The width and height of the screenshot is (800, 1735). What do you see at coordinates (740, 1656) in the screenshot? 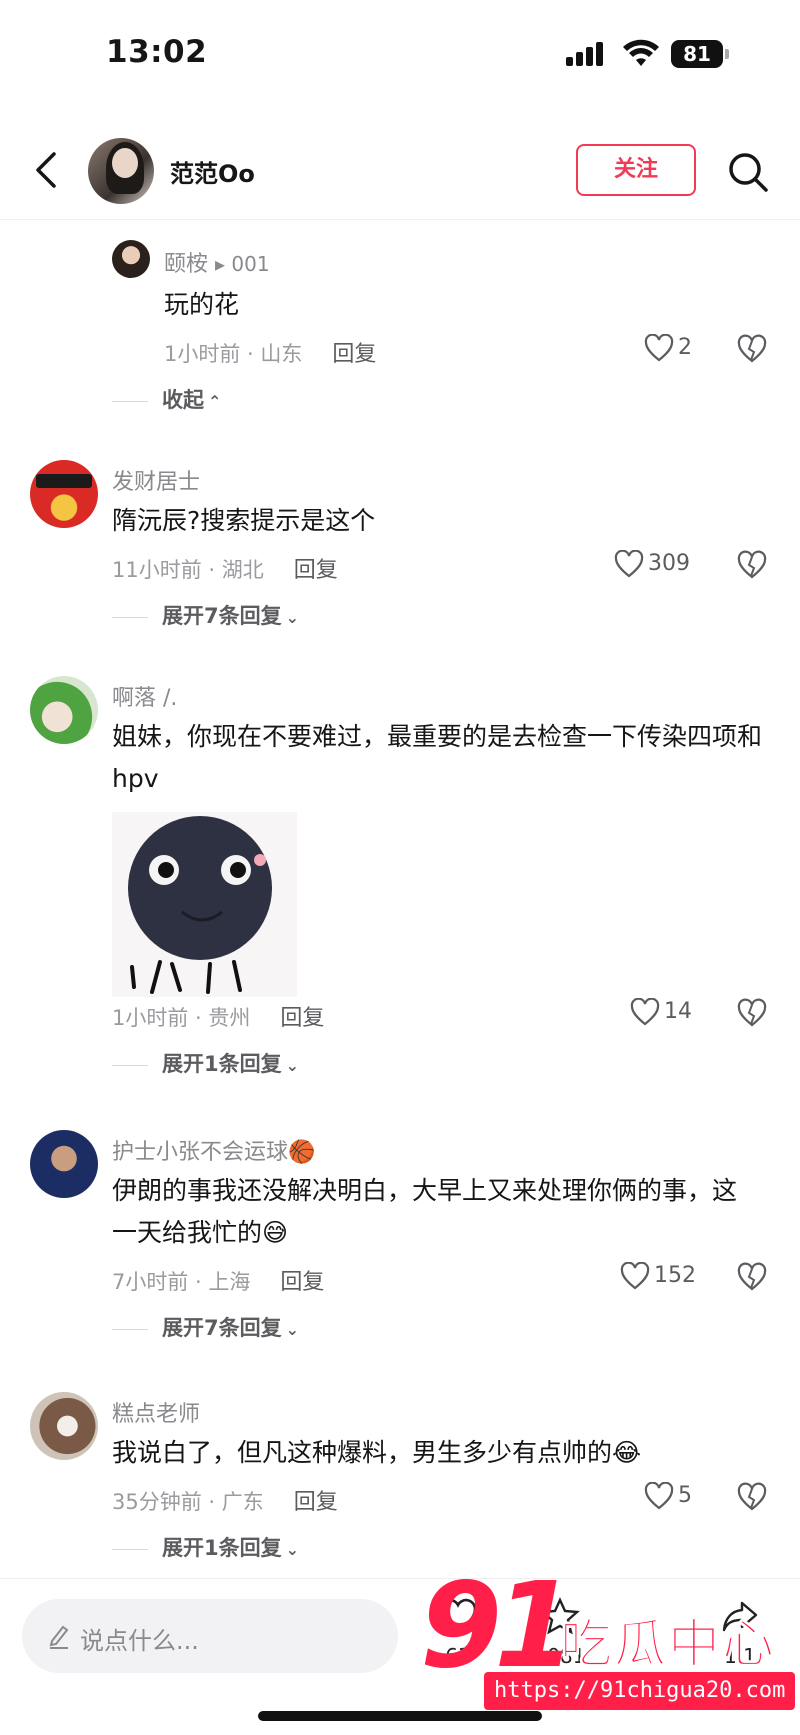
I see `share-count: 1.1` at bounding box center [740, 1656].